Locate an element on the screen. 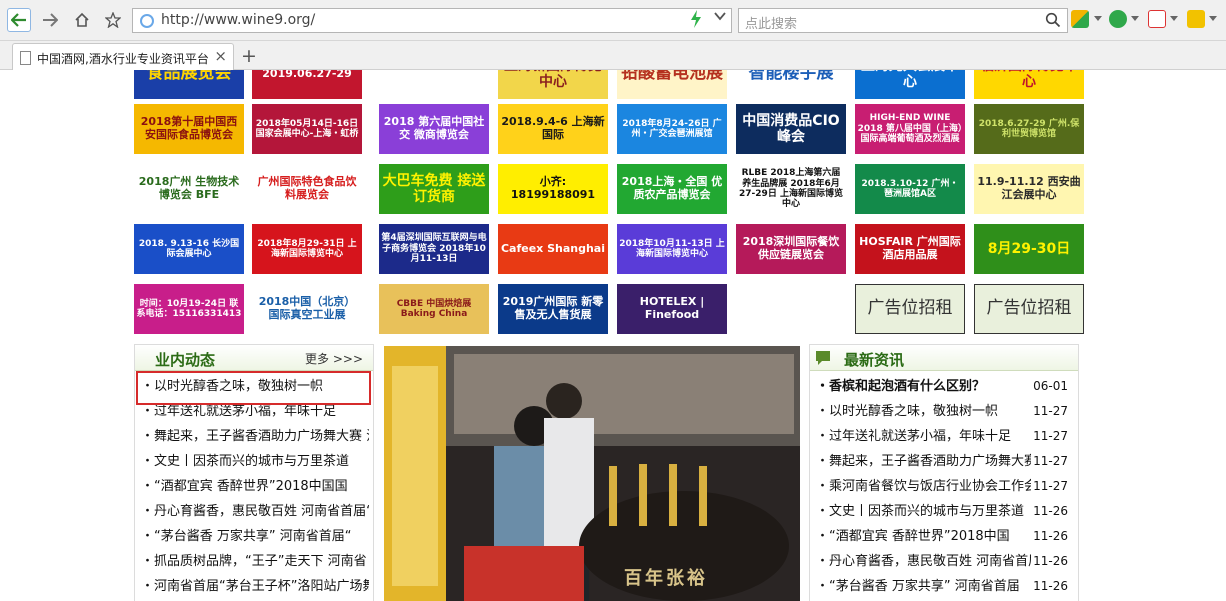 Image resolution: width=1226 pixels, height=601 pixels. home-icon is located at coordinates (82, 19).